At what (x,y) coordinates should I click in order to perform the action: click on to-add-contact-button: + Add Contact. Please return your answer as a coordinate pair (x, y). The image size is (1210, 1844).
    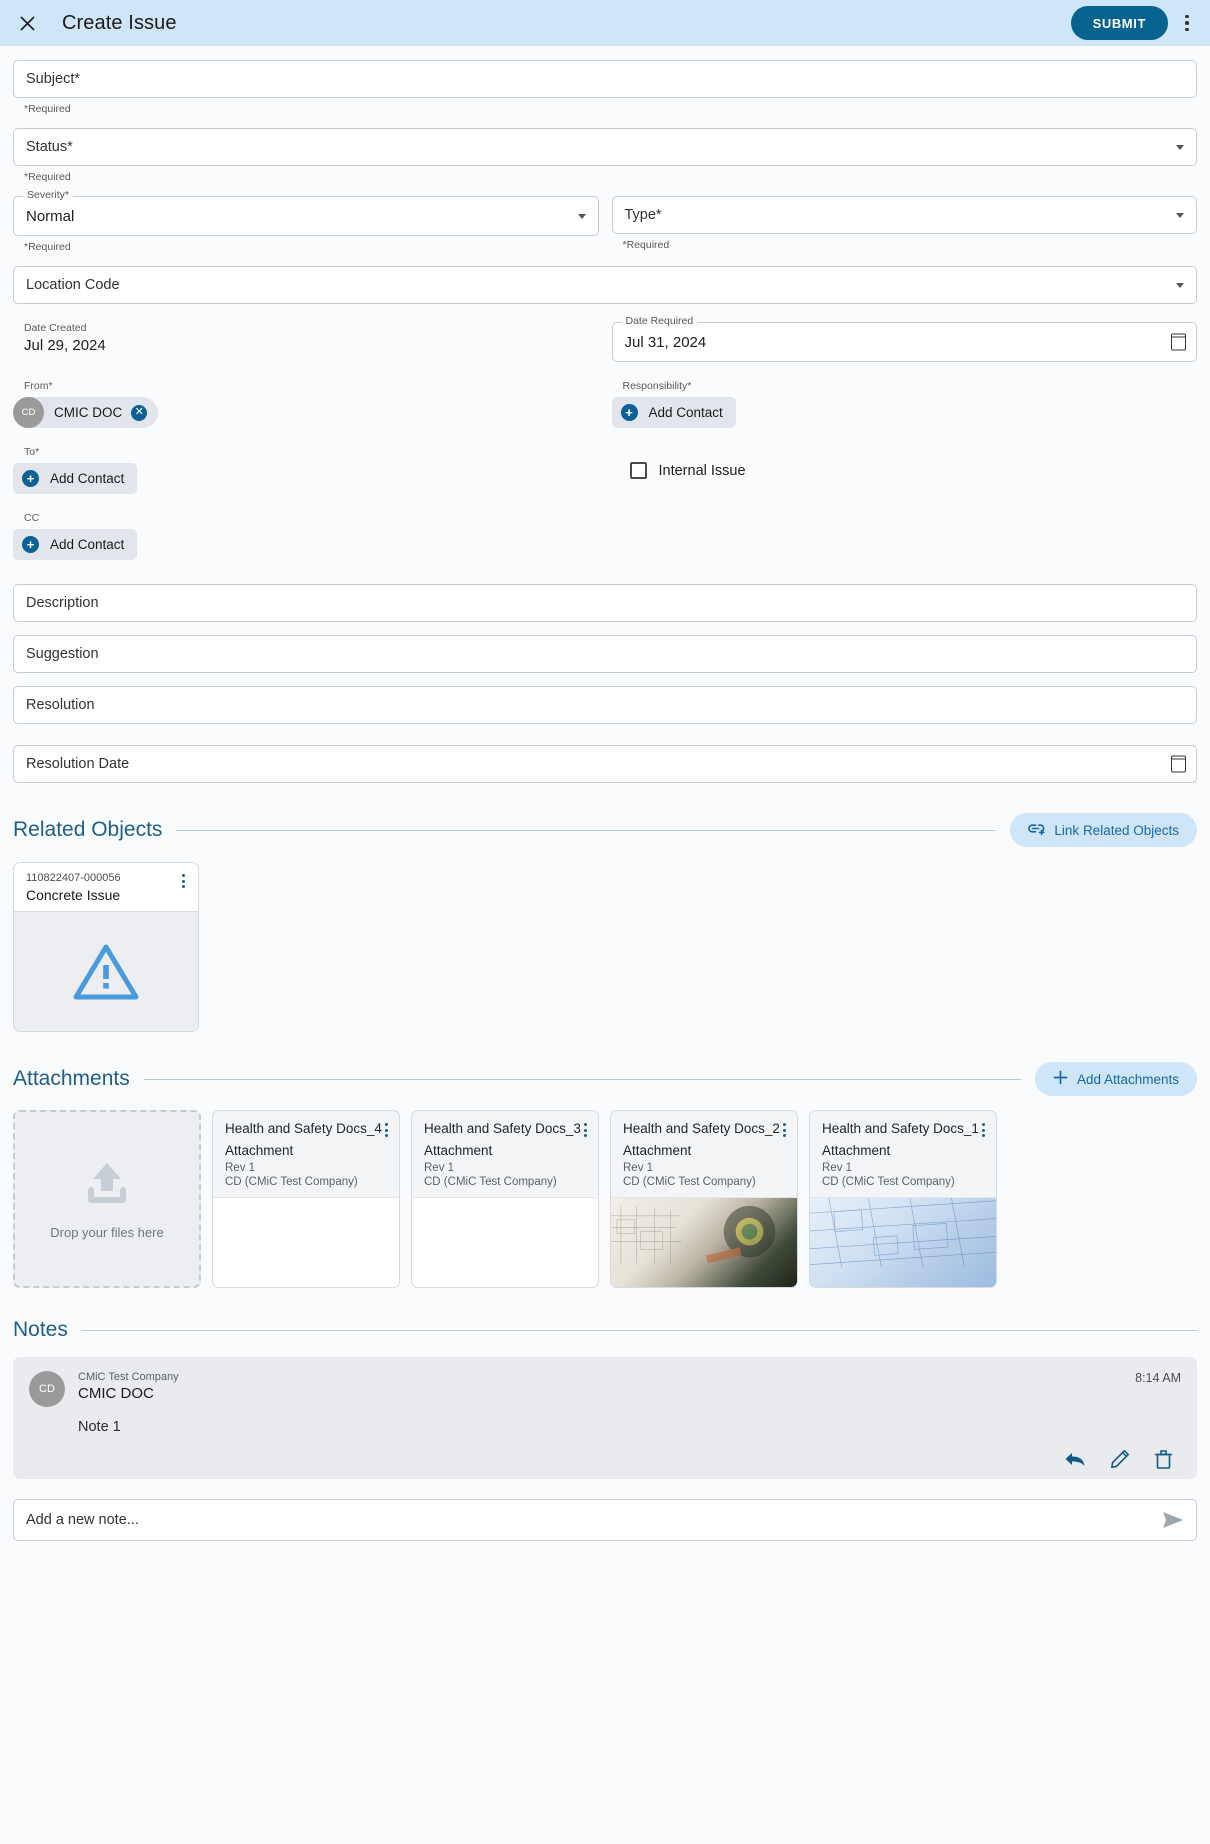
    Looking at the image, I should click on (75, 478).